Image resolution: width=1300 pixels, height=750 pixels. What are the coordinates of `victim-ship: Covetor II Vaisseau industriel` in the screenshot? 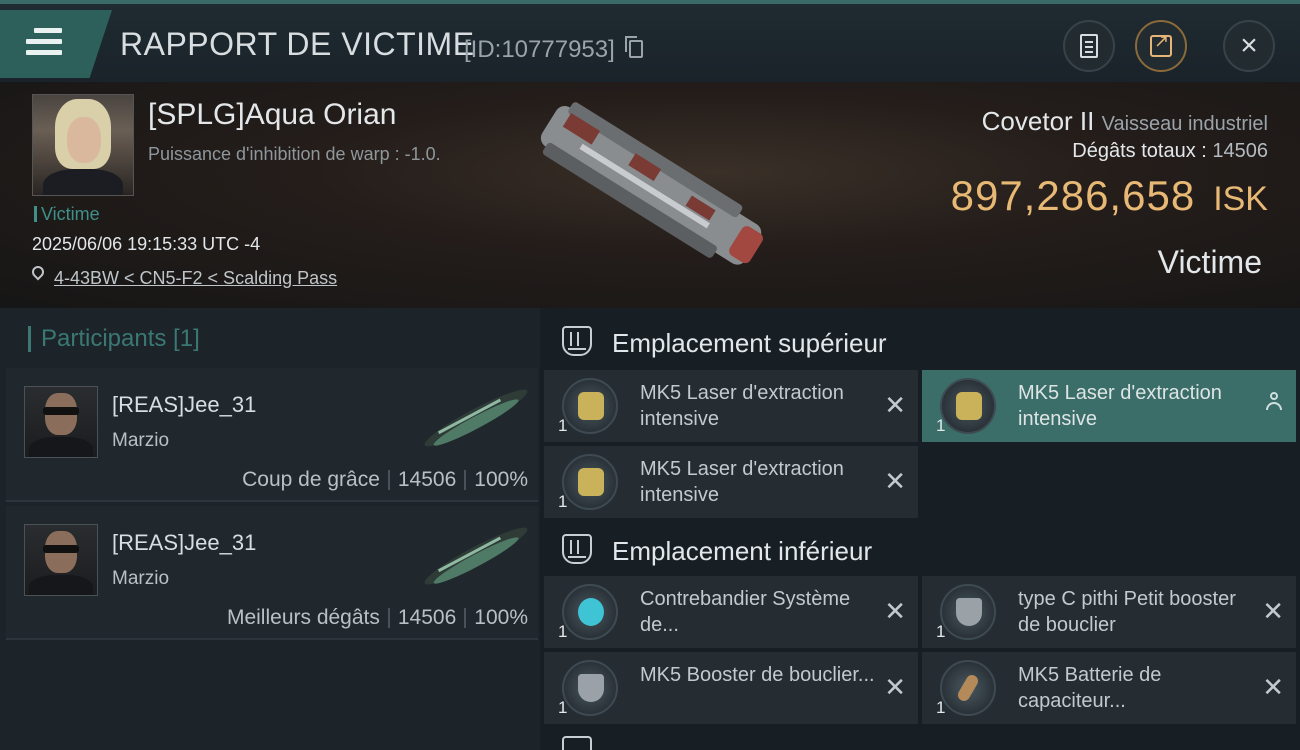 It's located at (1125, 121).